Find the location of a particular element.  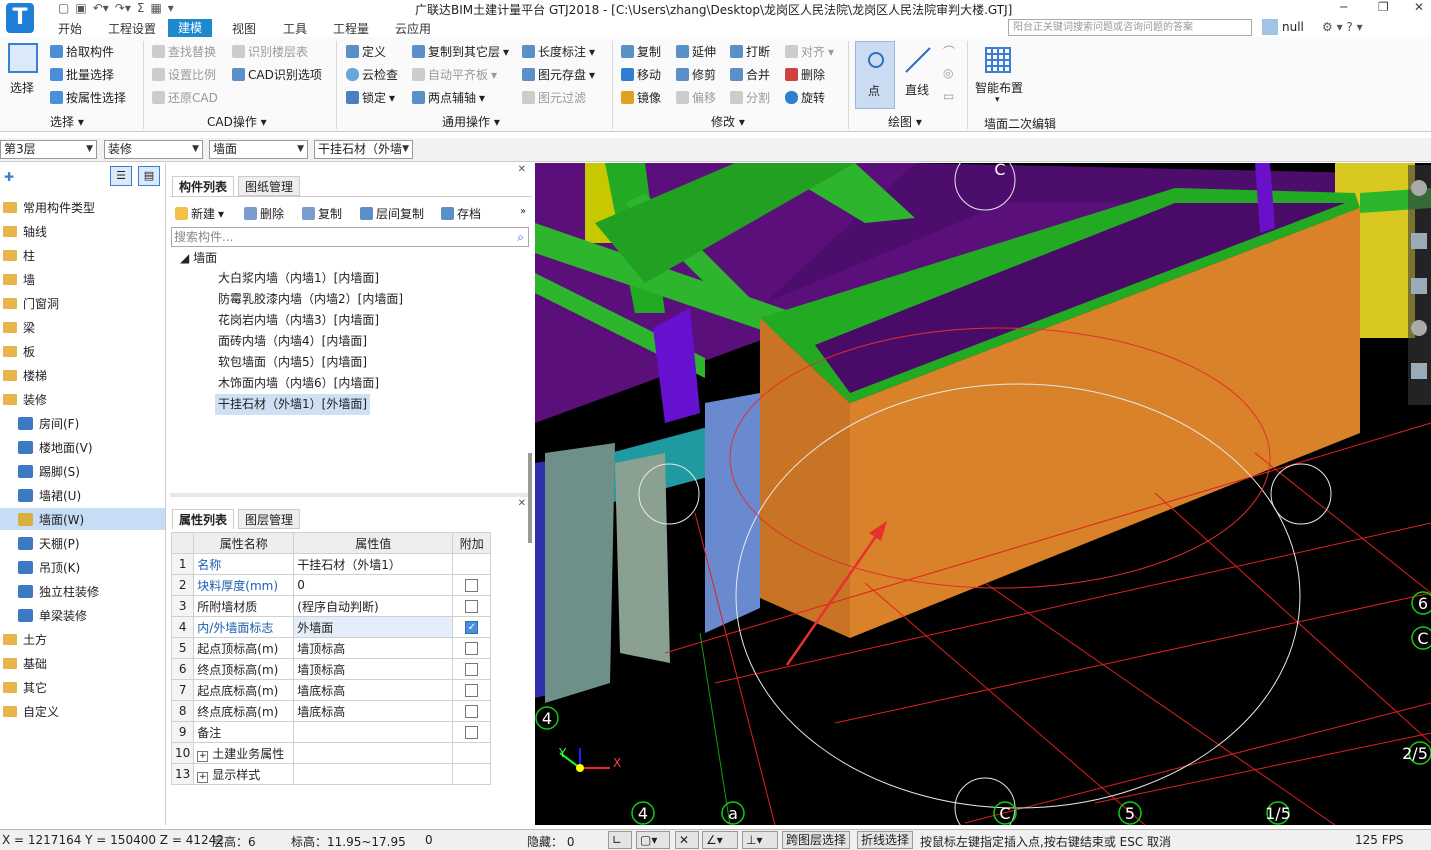

detail-view-icon: ▤ is located at coordinates (149, 176).